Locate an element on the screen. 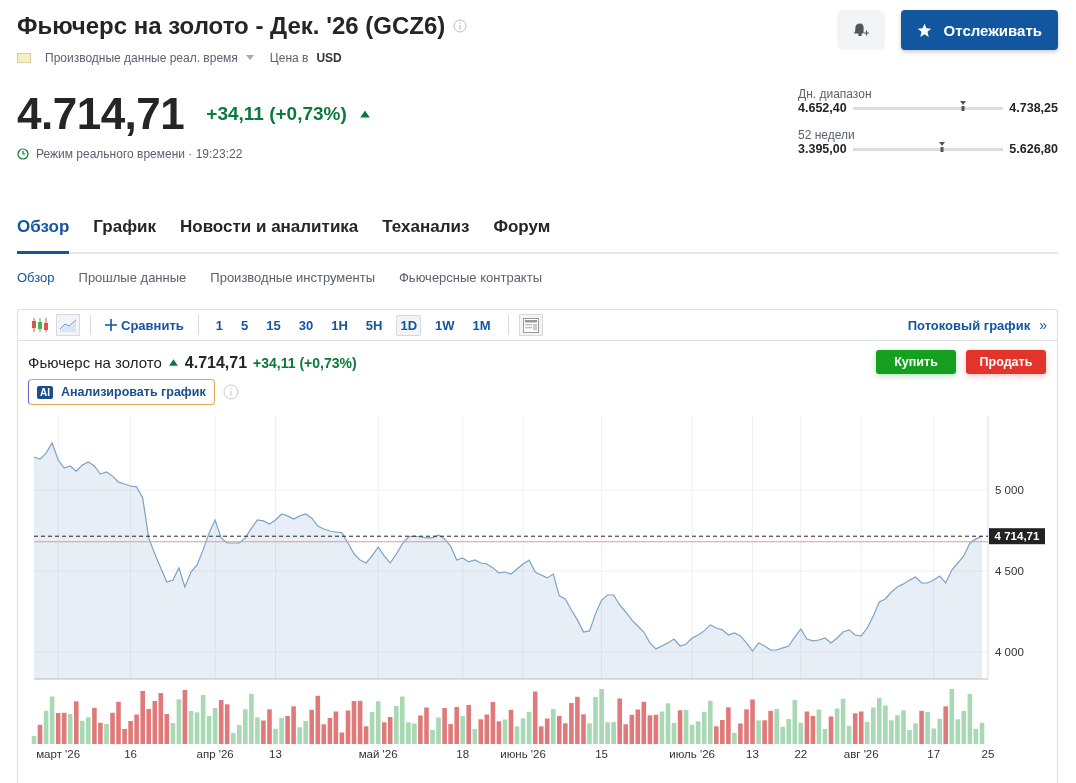 The width and height of the screenshot is (1076, 783). sub-tab: Фьючерсные контракты is located at coordinates (470, 277).